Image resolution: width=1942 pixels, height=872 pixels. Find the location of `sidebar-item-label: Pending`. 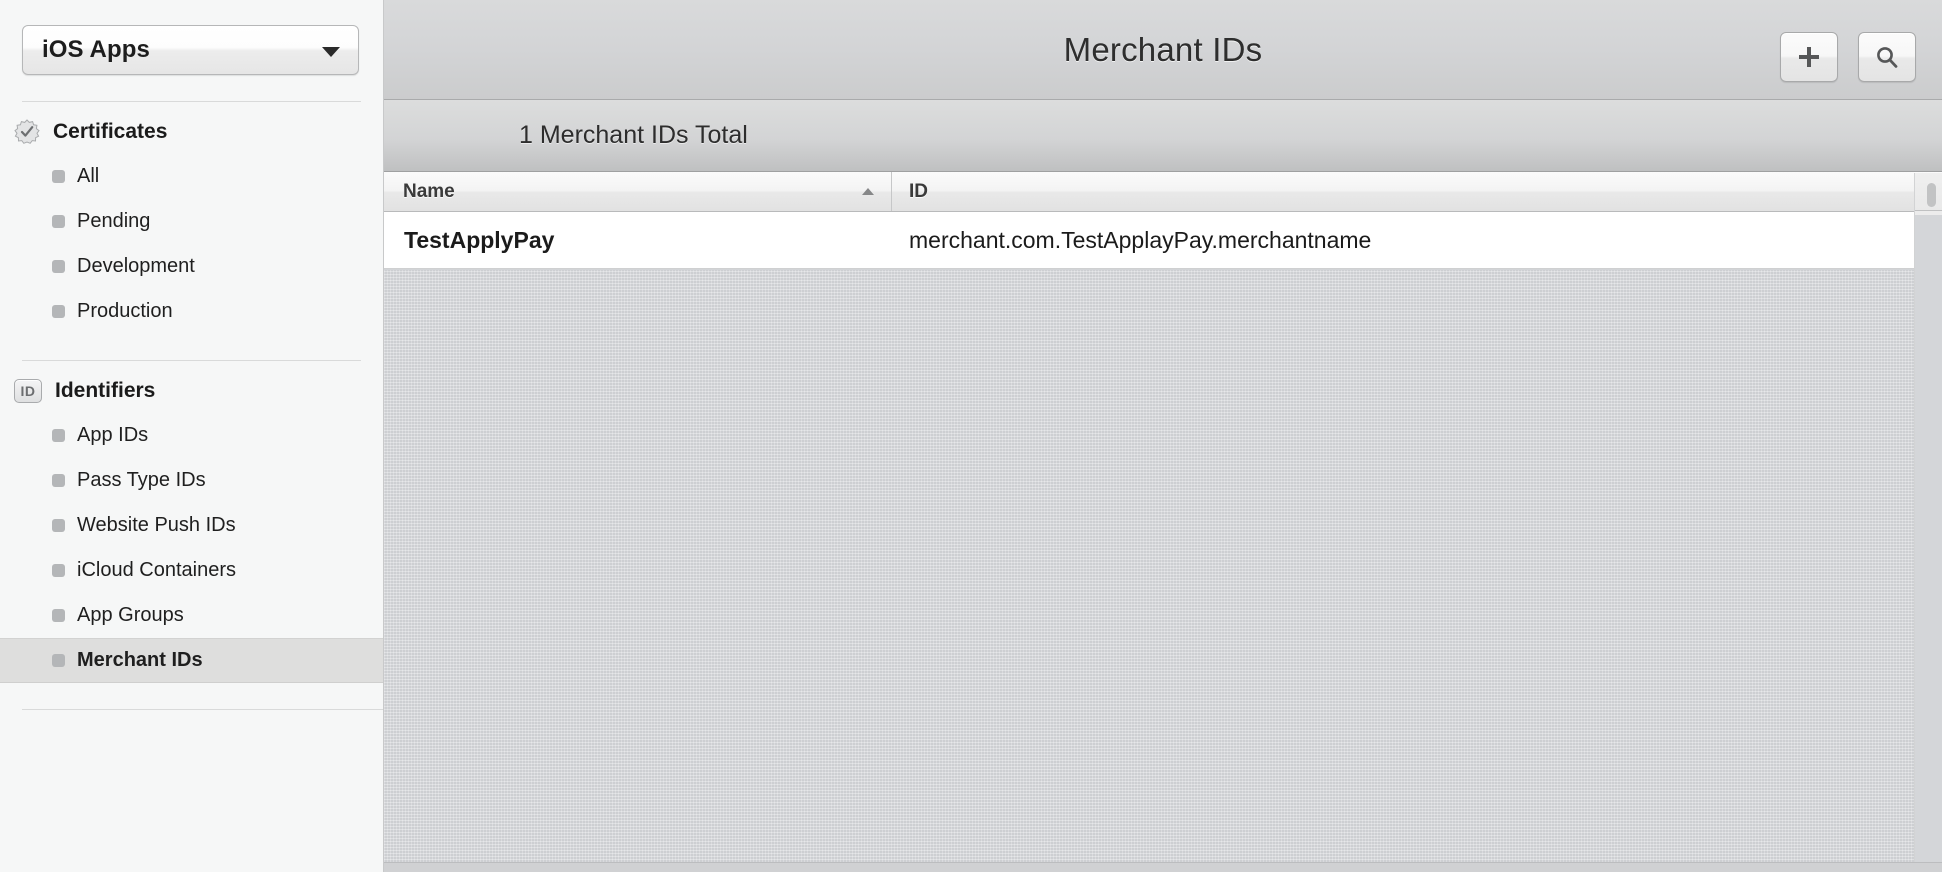

sidebar-item-label: Pending is located at coordinates (114, 221).